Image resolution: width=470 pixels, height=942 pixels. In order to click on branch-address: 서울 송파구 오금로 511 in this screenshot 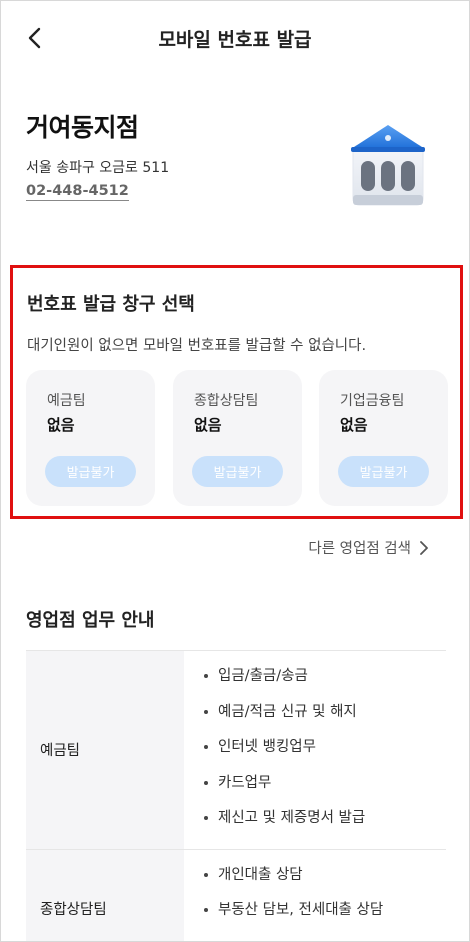, I will do `click(98, 168)`.